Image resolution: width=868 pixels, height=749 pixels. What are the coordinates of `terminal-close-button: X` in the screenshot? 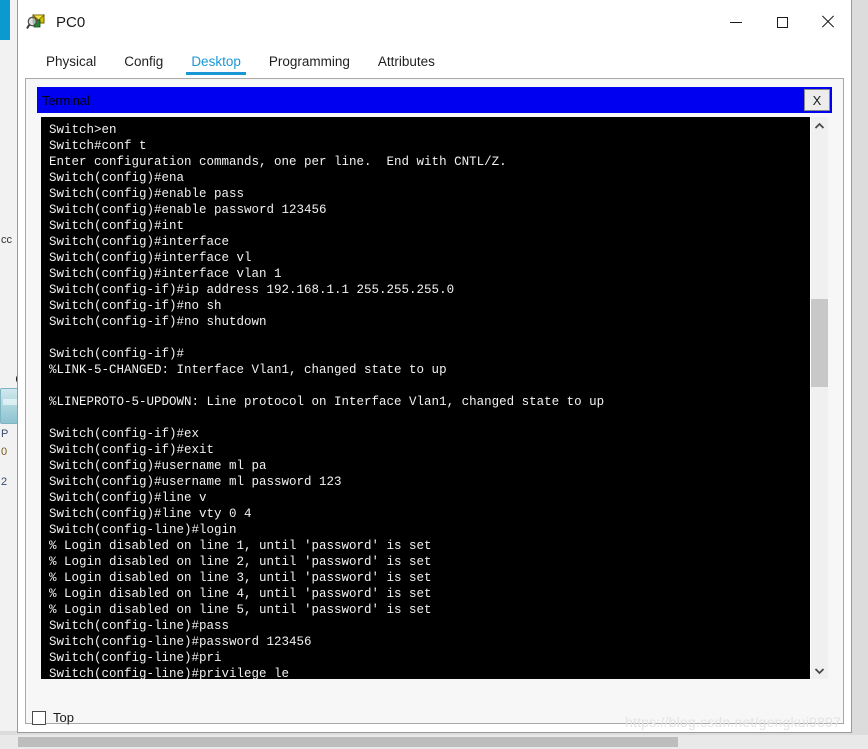 It's located at (817, 100).